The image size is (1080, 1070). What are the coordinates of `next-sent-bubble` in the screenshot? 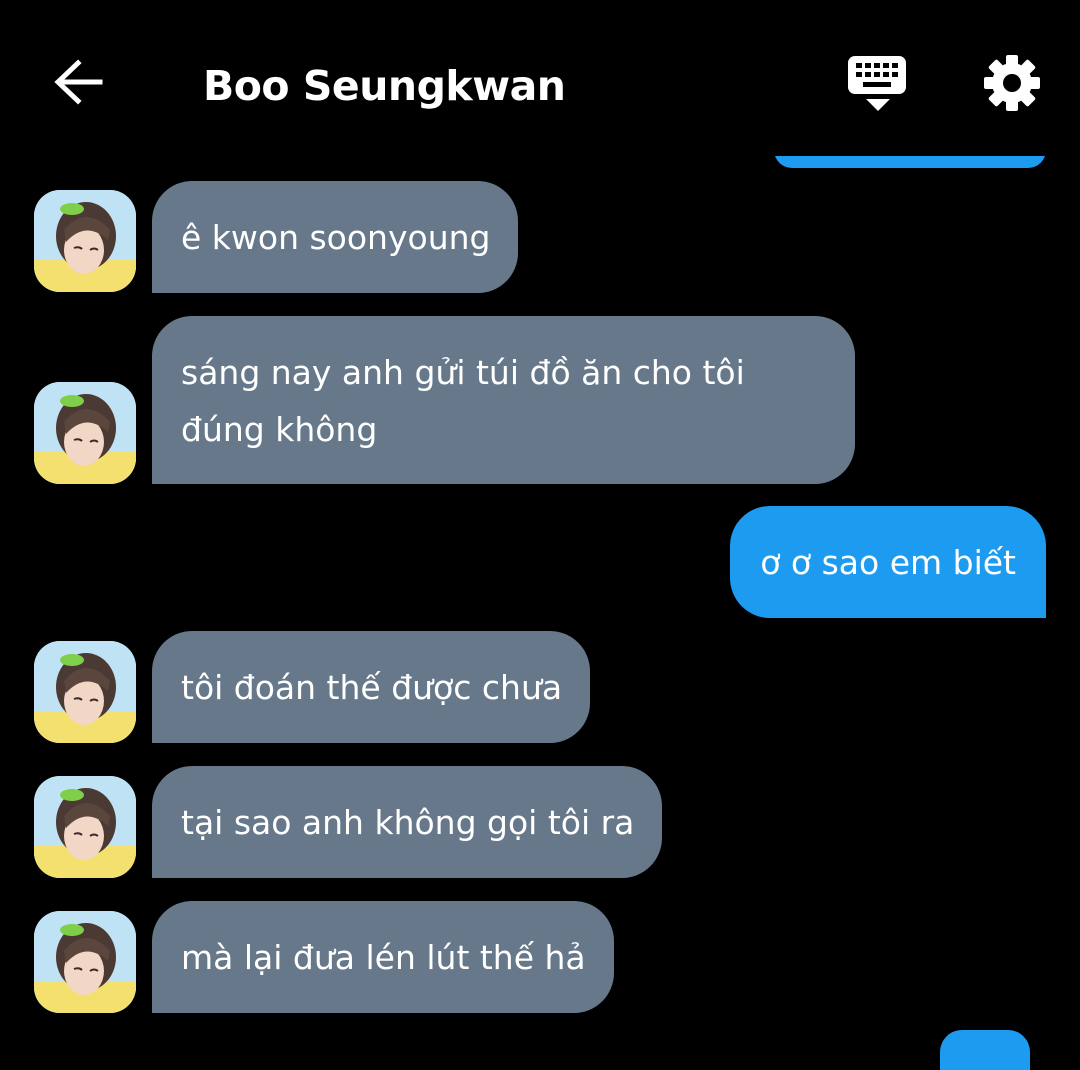 It's located at (985, 1050).